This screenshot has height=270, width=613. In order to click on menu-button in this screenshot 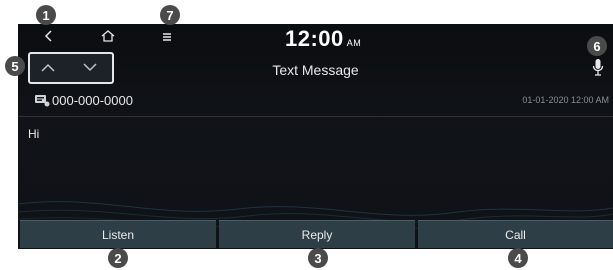, I will do `click(167, 38)`.